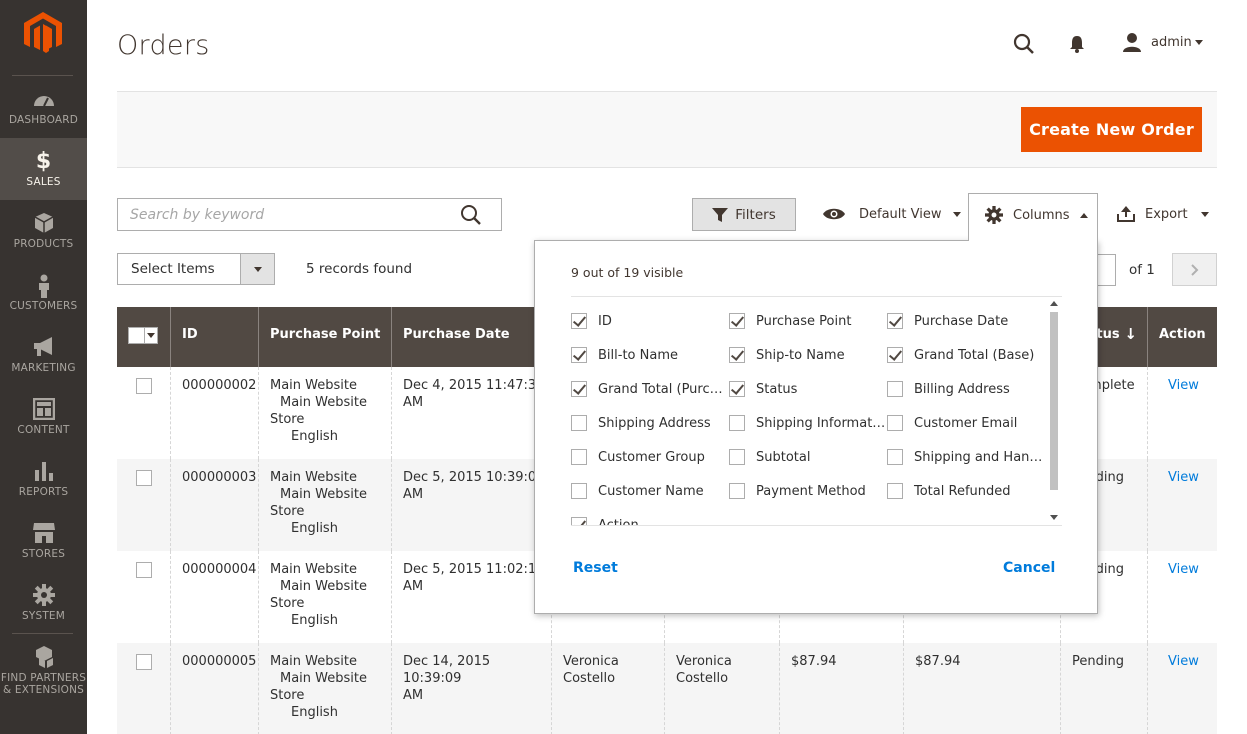  Describe the element at coordinates (283, 214) in the screenshot. I see `search-input` at that location.